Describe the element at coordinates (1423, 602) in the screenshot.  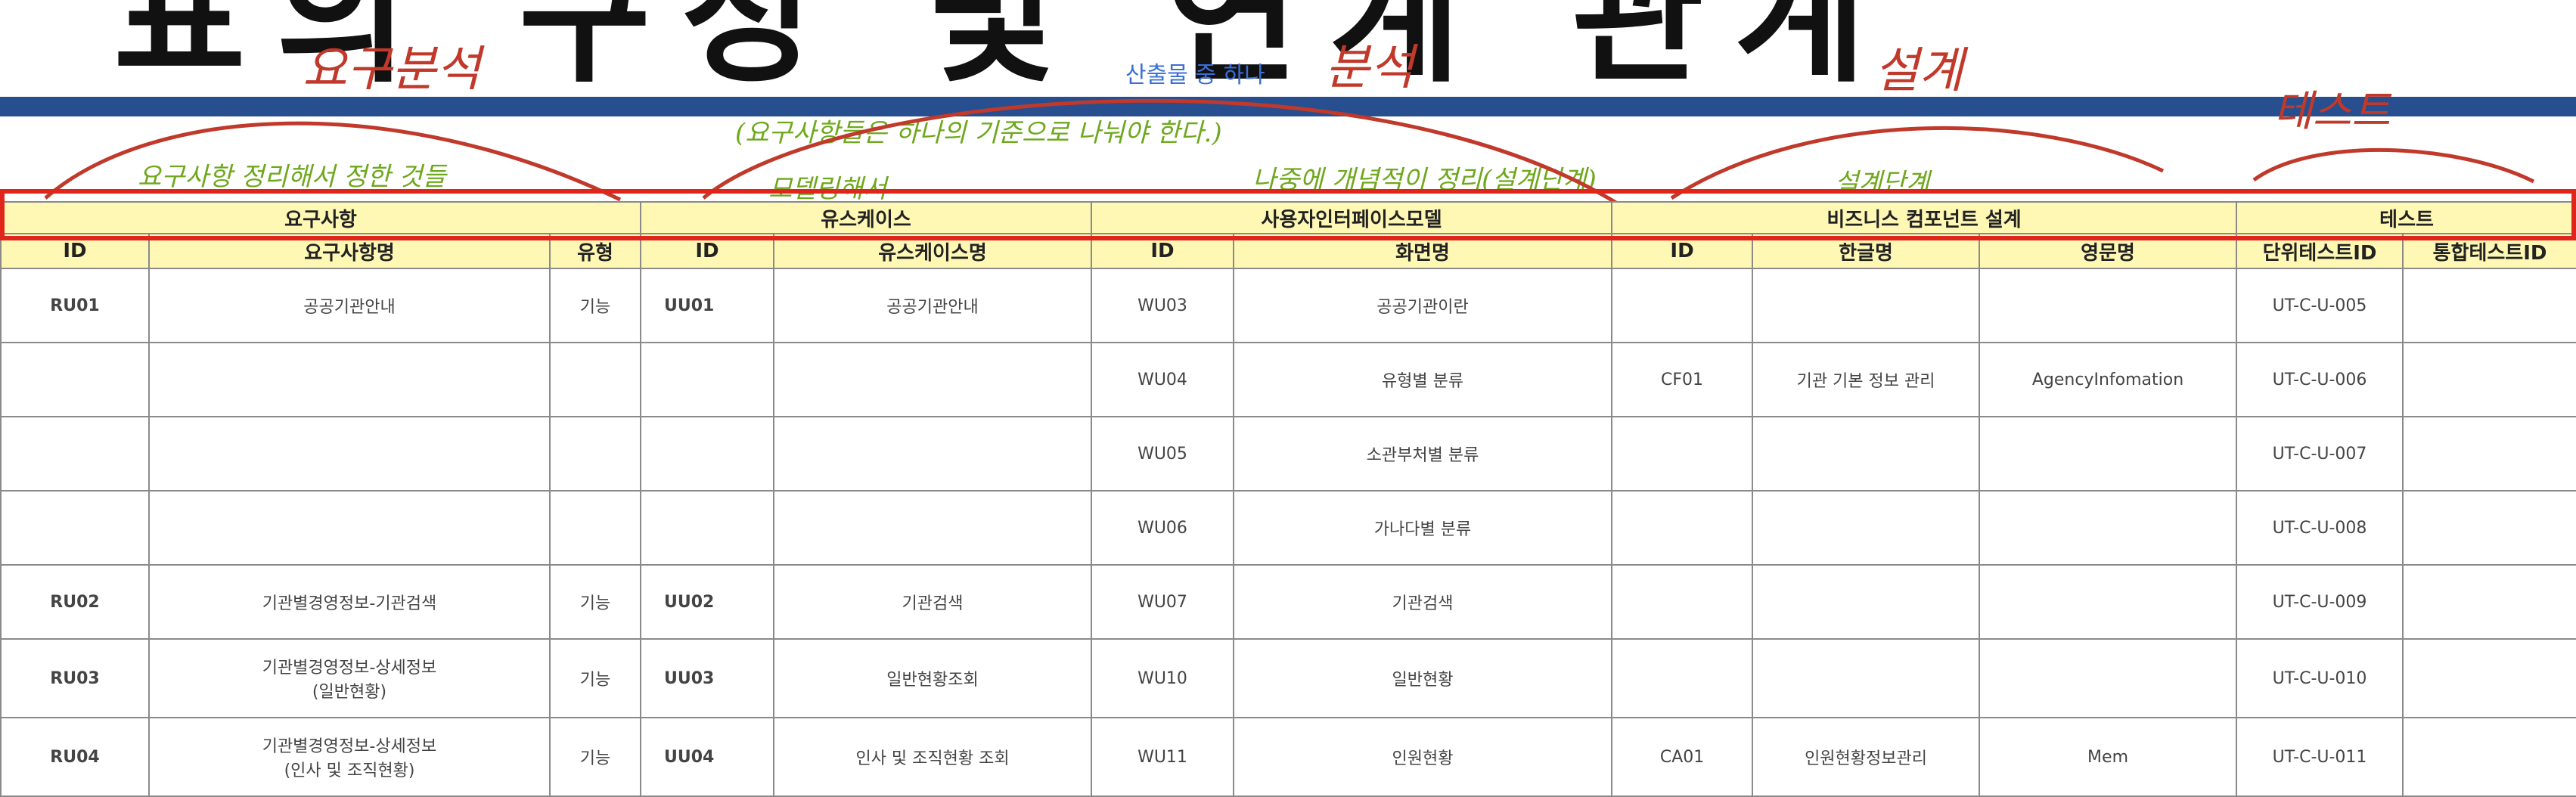
I see `screen-name: 기관검색` at that location.